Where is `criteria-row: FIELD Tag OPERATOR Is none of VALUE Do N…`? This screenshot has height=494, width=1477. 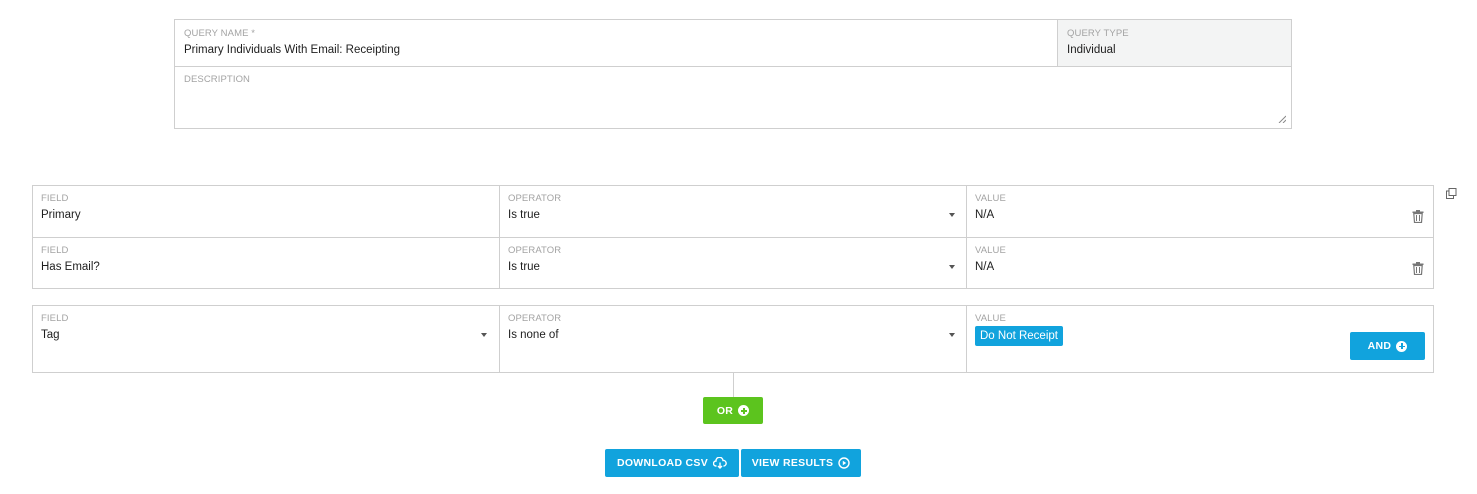 criteria-row: FIELD Tag OPERATOR Is none of VALUE Do N… is located at coordinates (733, 339).